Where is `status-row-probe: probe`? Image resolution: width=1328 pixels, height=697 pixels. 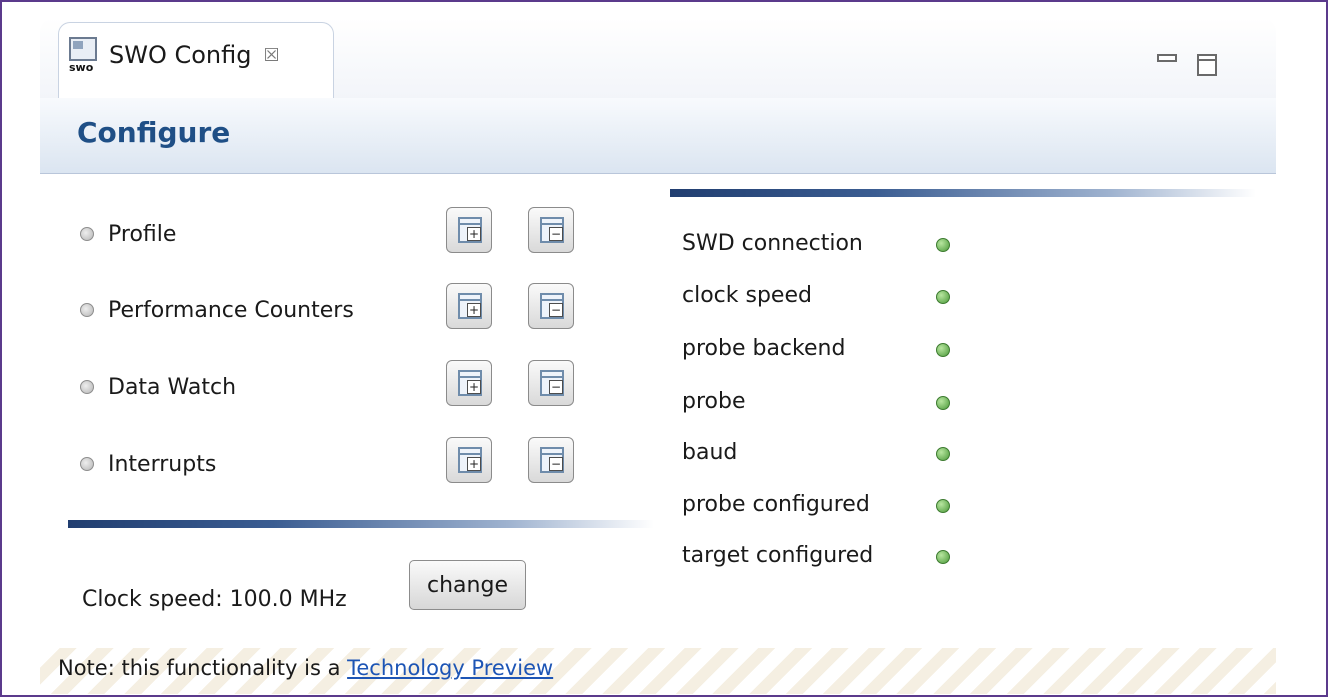
status-row-probe: probe is located at coordinates (714, 401).